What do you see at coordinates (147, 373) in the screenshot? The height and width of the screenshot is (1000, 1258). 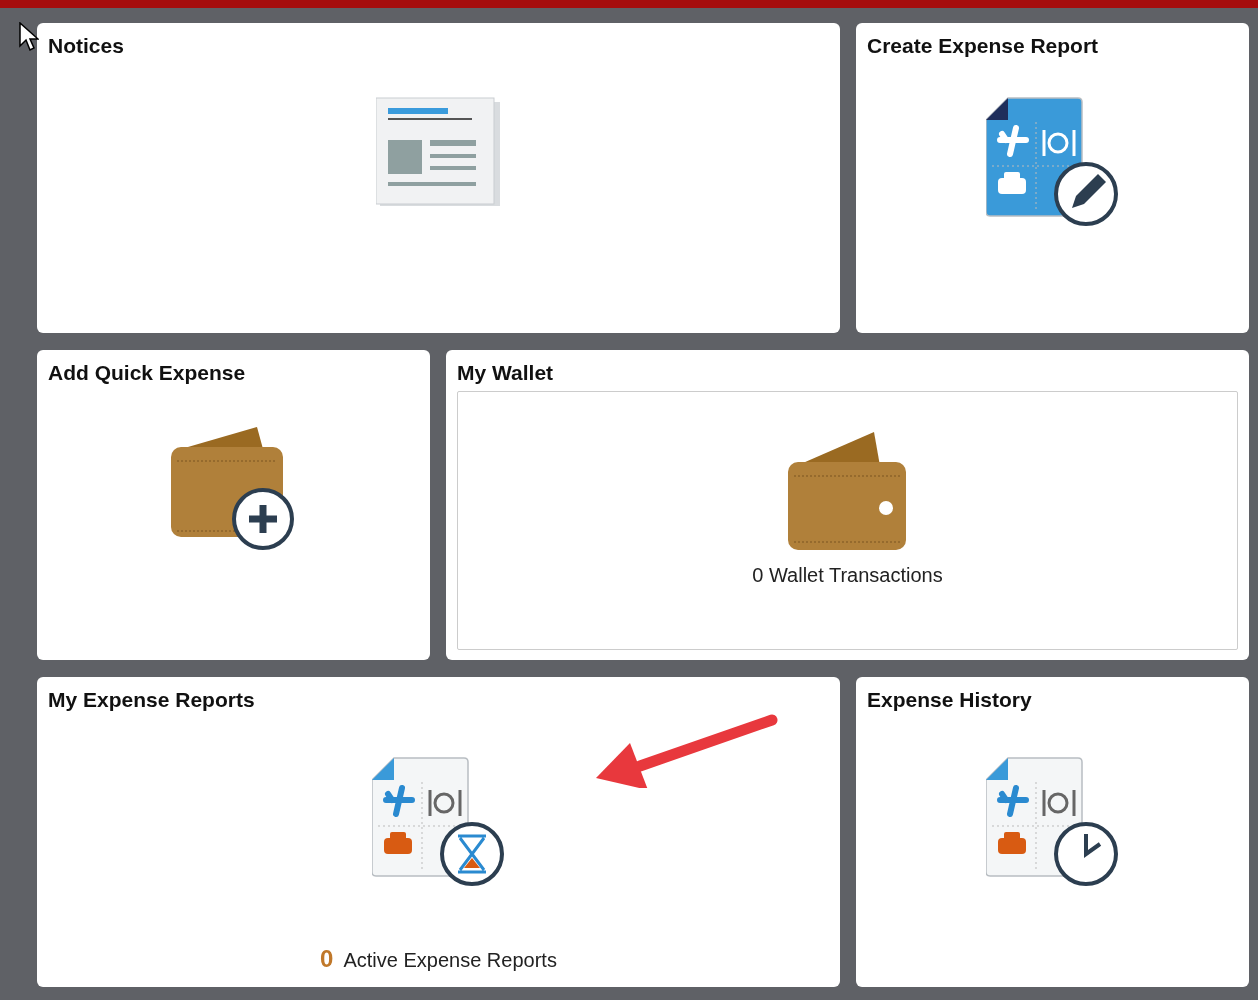 I see `tile-title: Add Quick Expense` at bounding box center [147, 373].